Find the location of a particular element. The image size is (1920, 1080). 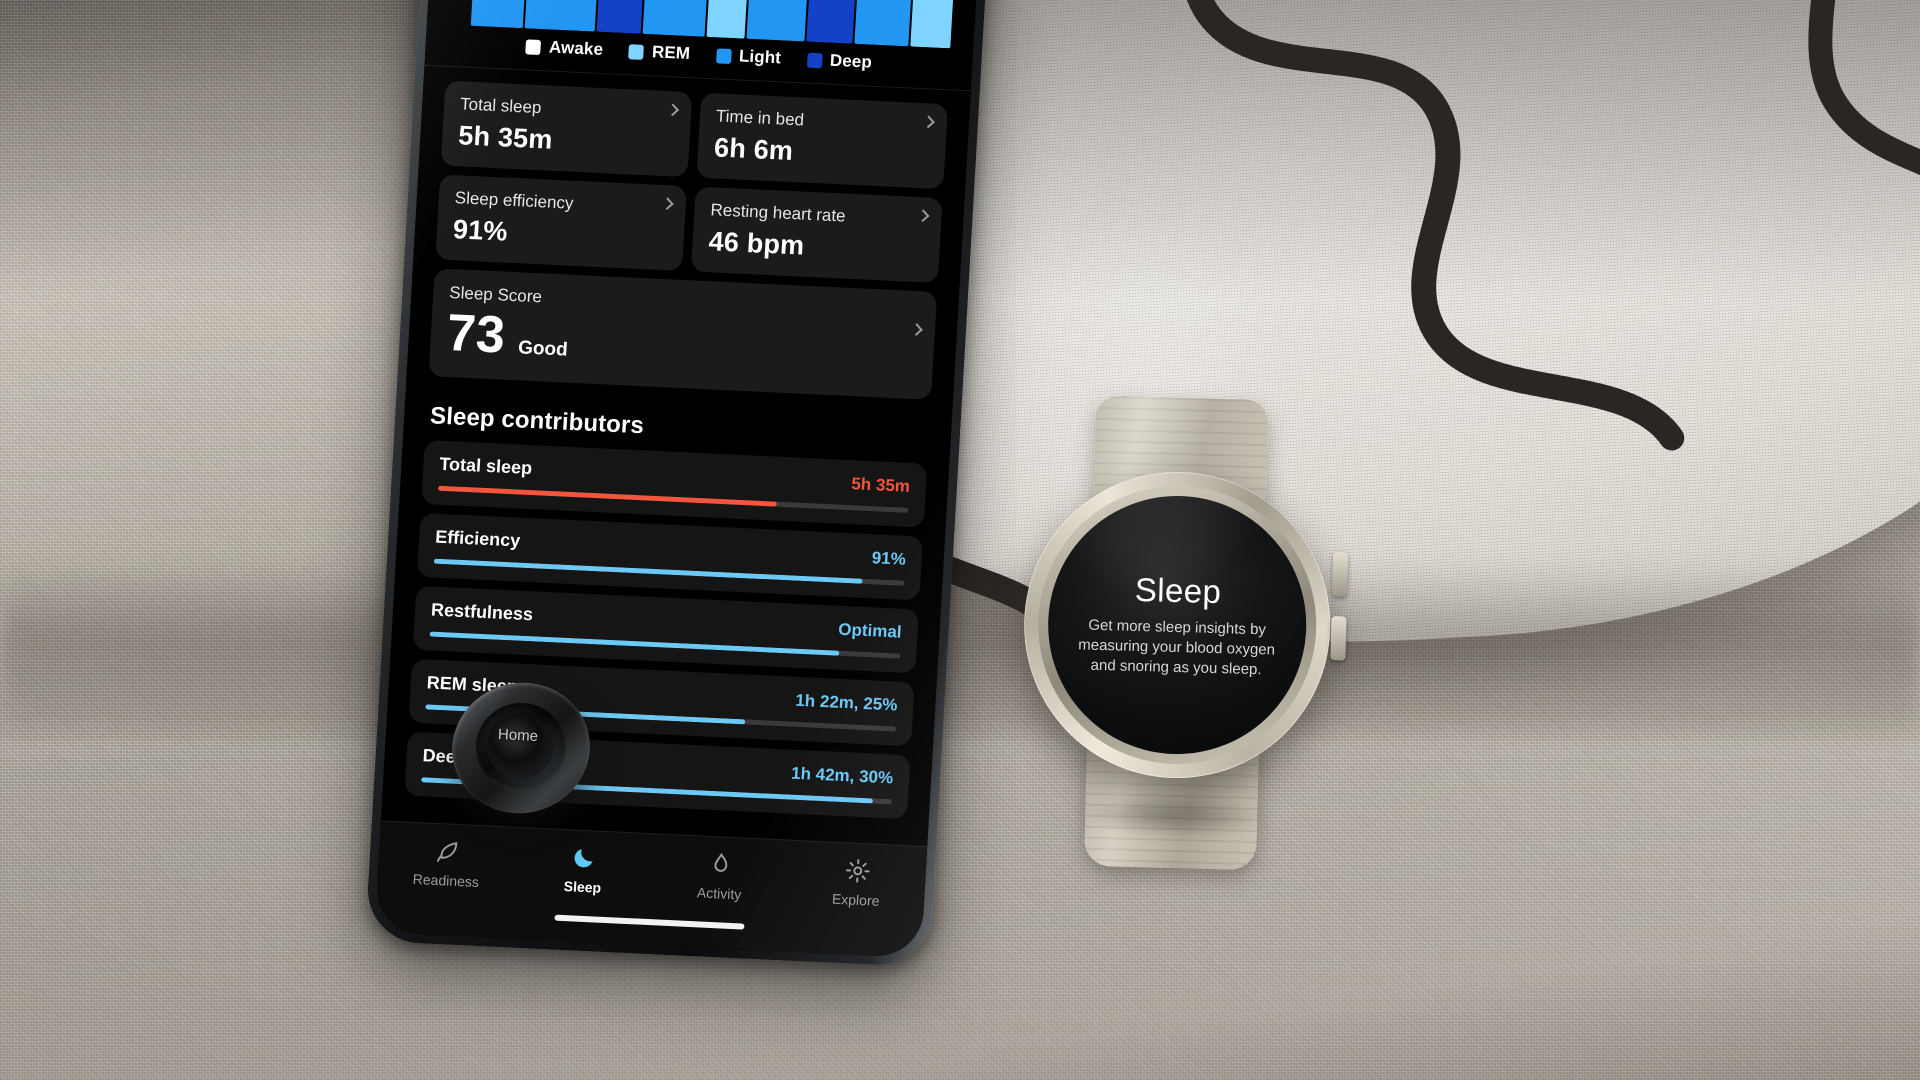

metric-value: 6h 6m is located at coordinates (753, 149).